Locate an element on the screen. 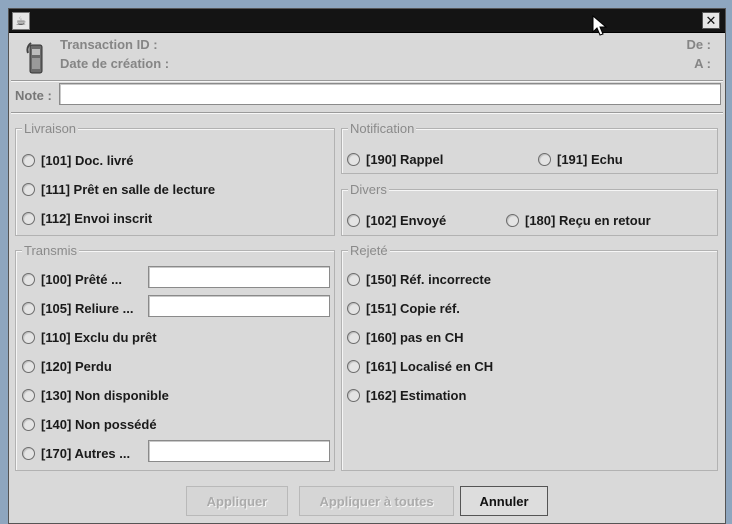 The image size is (732, 524). radio-option: [162] Estimation is located at coordinates (406, 395).